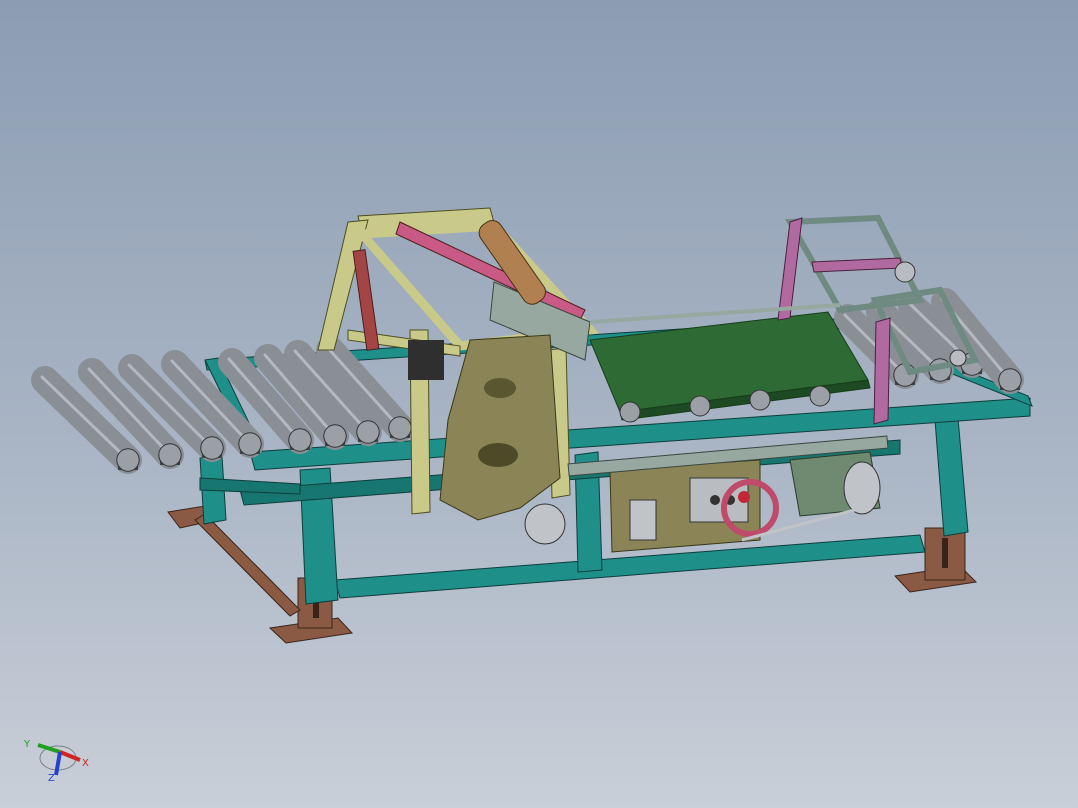 The height and width of the screenshot is (808, 1078). I want to click on coordinate-triad: X Y Z, so click(56, 761).